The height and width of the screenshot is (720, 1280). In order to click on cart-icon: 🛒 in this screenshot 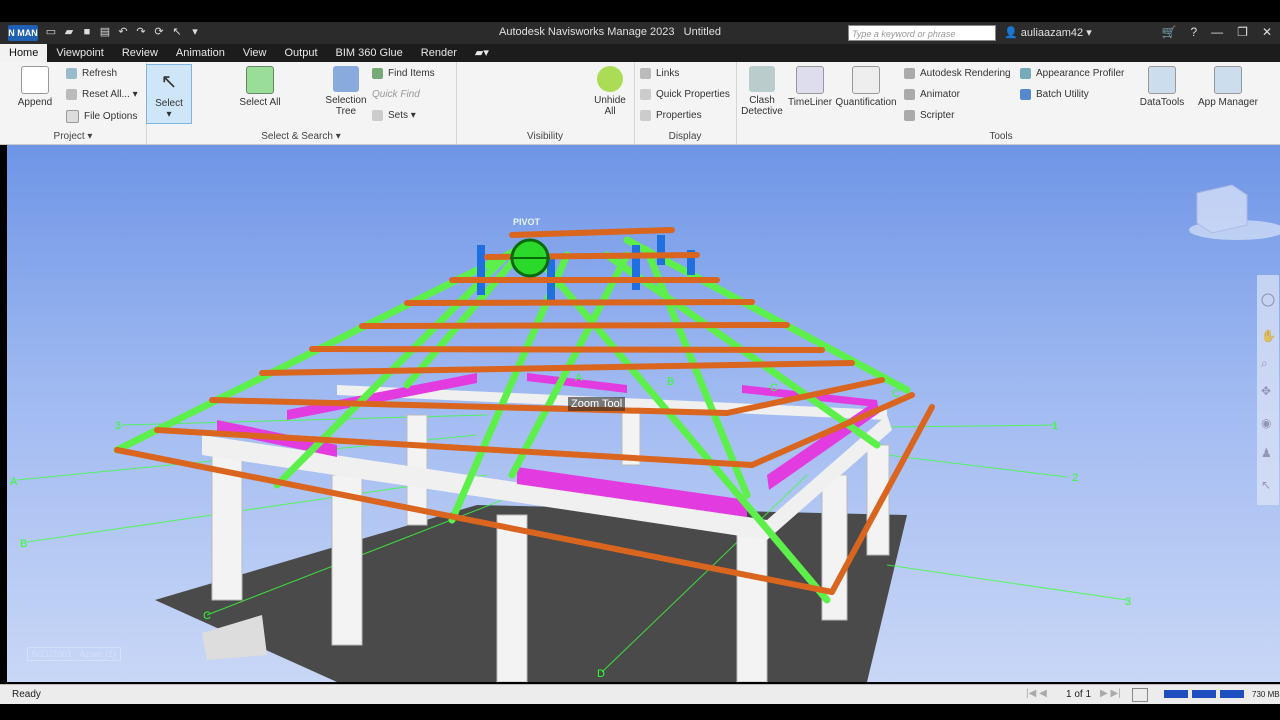, I will do `click(1169, 32)`.